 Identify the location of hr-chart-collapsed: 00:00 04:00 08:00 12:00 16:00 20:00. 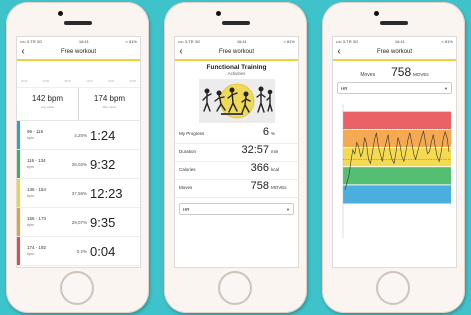
(78, 74).